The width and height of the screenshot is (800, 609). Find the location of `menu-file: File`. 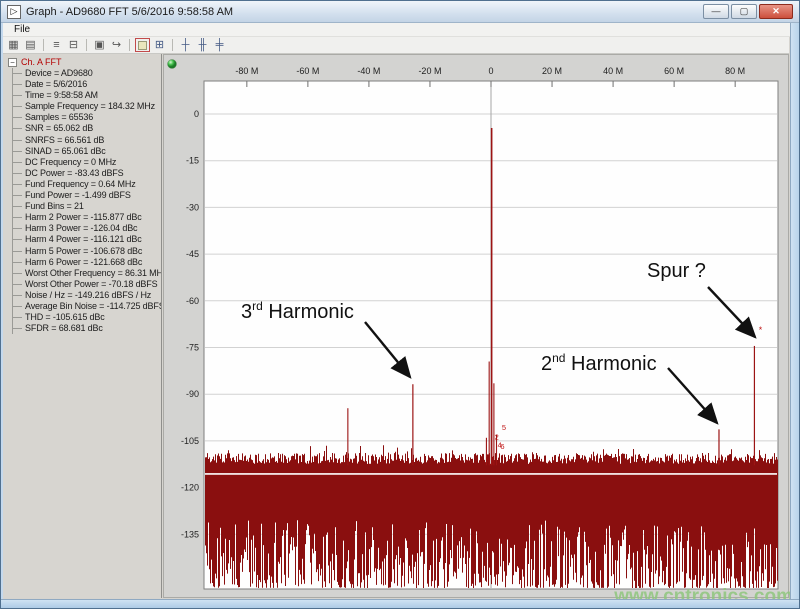

menu-file: File is located at coordinates (22, 29).